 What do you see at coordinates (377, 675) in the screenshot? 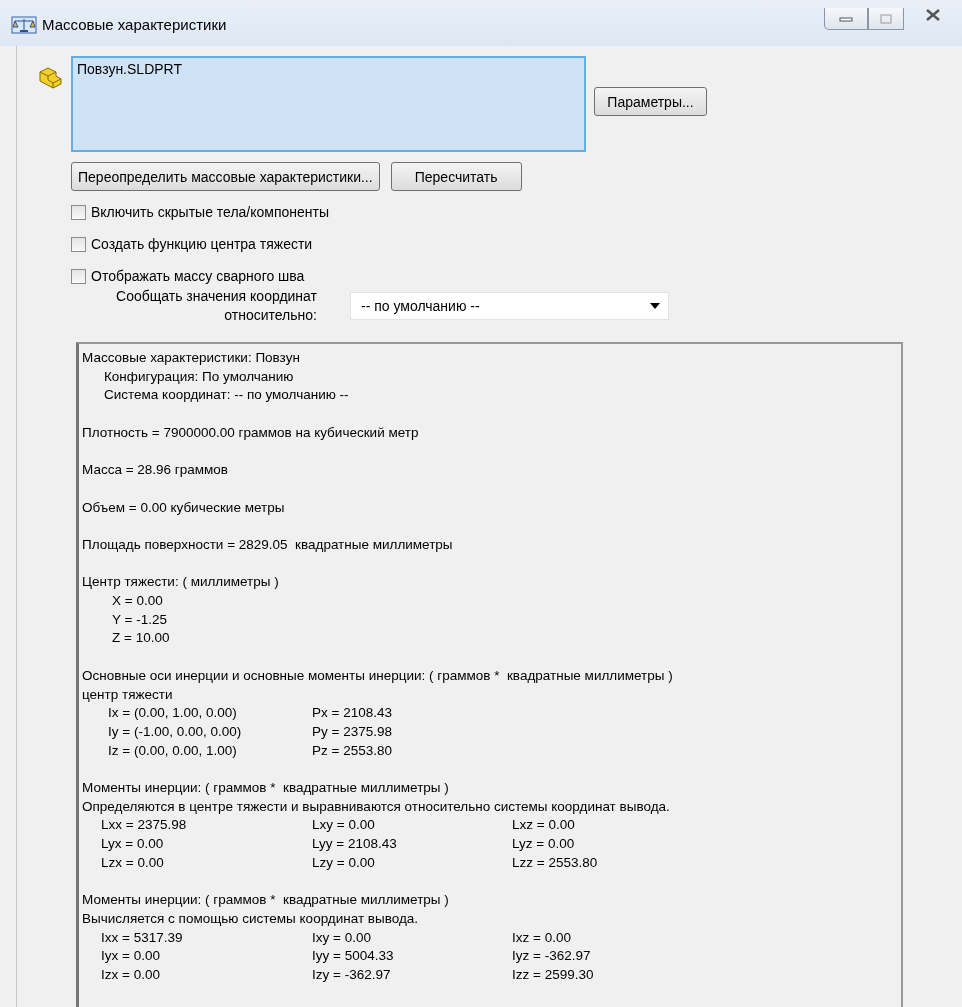
I see `report-text: Основные оси инерции и основные моменты инерции: ( граммов * квадратные миллиметры )` at bounding box center [377, 675].